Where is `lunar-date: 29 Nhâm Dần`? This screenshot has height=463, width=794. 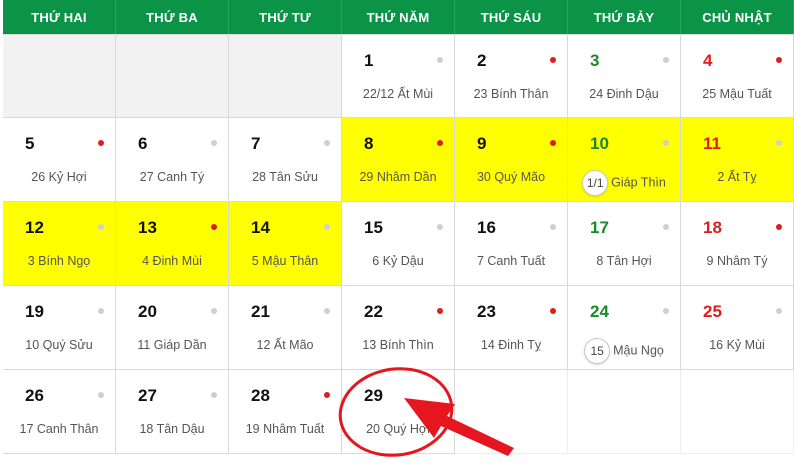 lunar-date: 29 Nhâm Dần is located at coordinates (398, 177).